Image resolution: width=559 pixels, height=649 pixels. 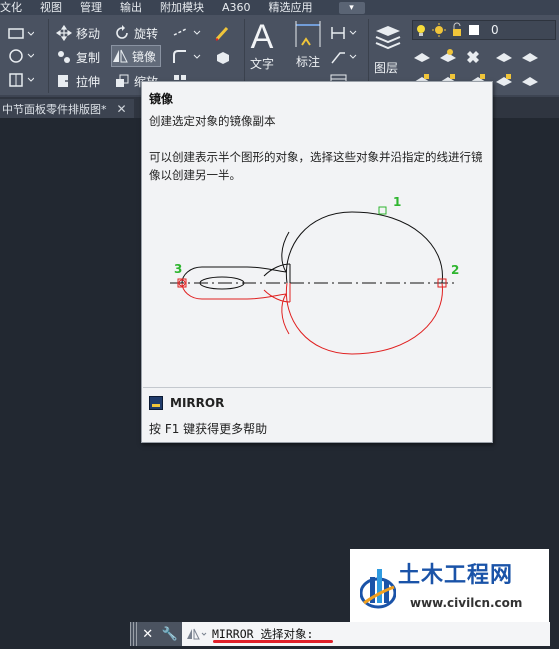 I want to click on wrench-icon: 🔧, so click(x=170, y=634).